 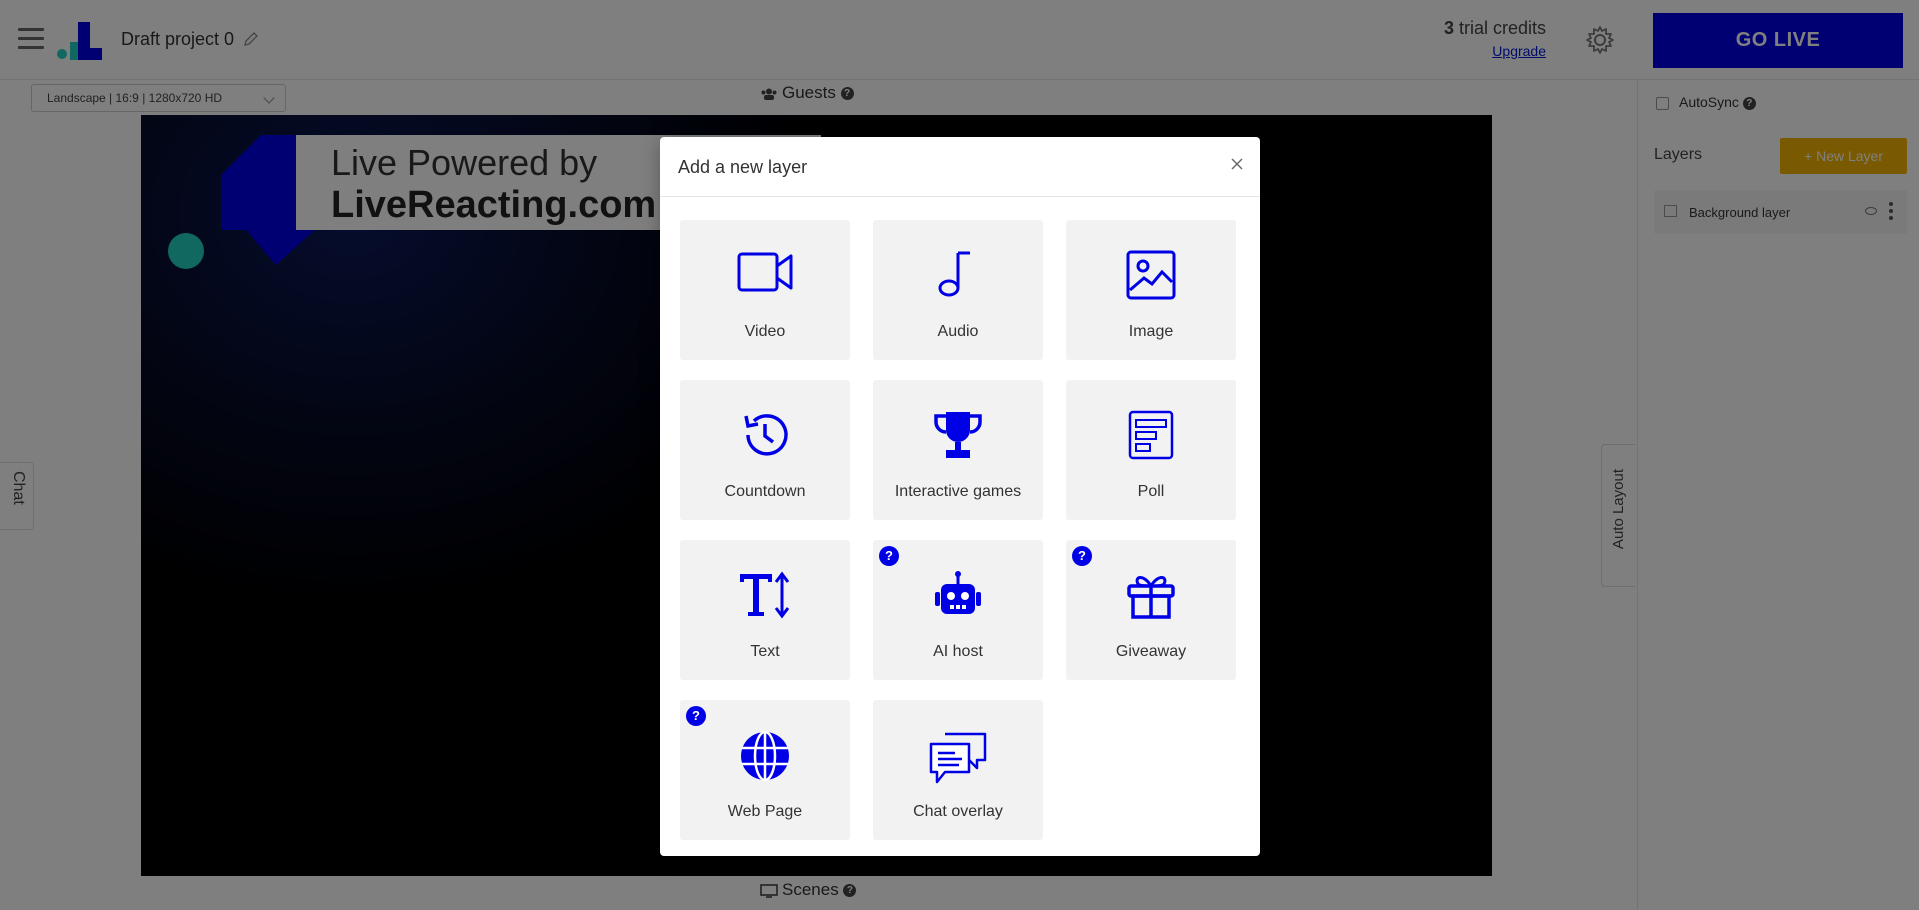 I want to click on layer-tile-ai-host: ? AI host, so click(x=958, y=610).